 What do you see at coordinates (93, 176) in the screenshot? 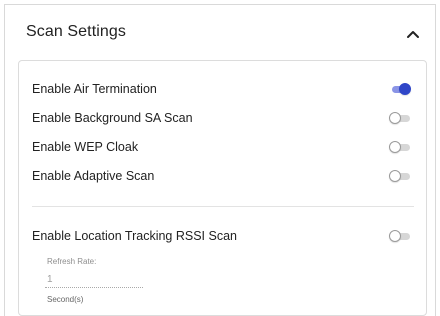
I see `adaptive-scan-label: Enable Adaptive Scan` at bounding box center [93, 176].